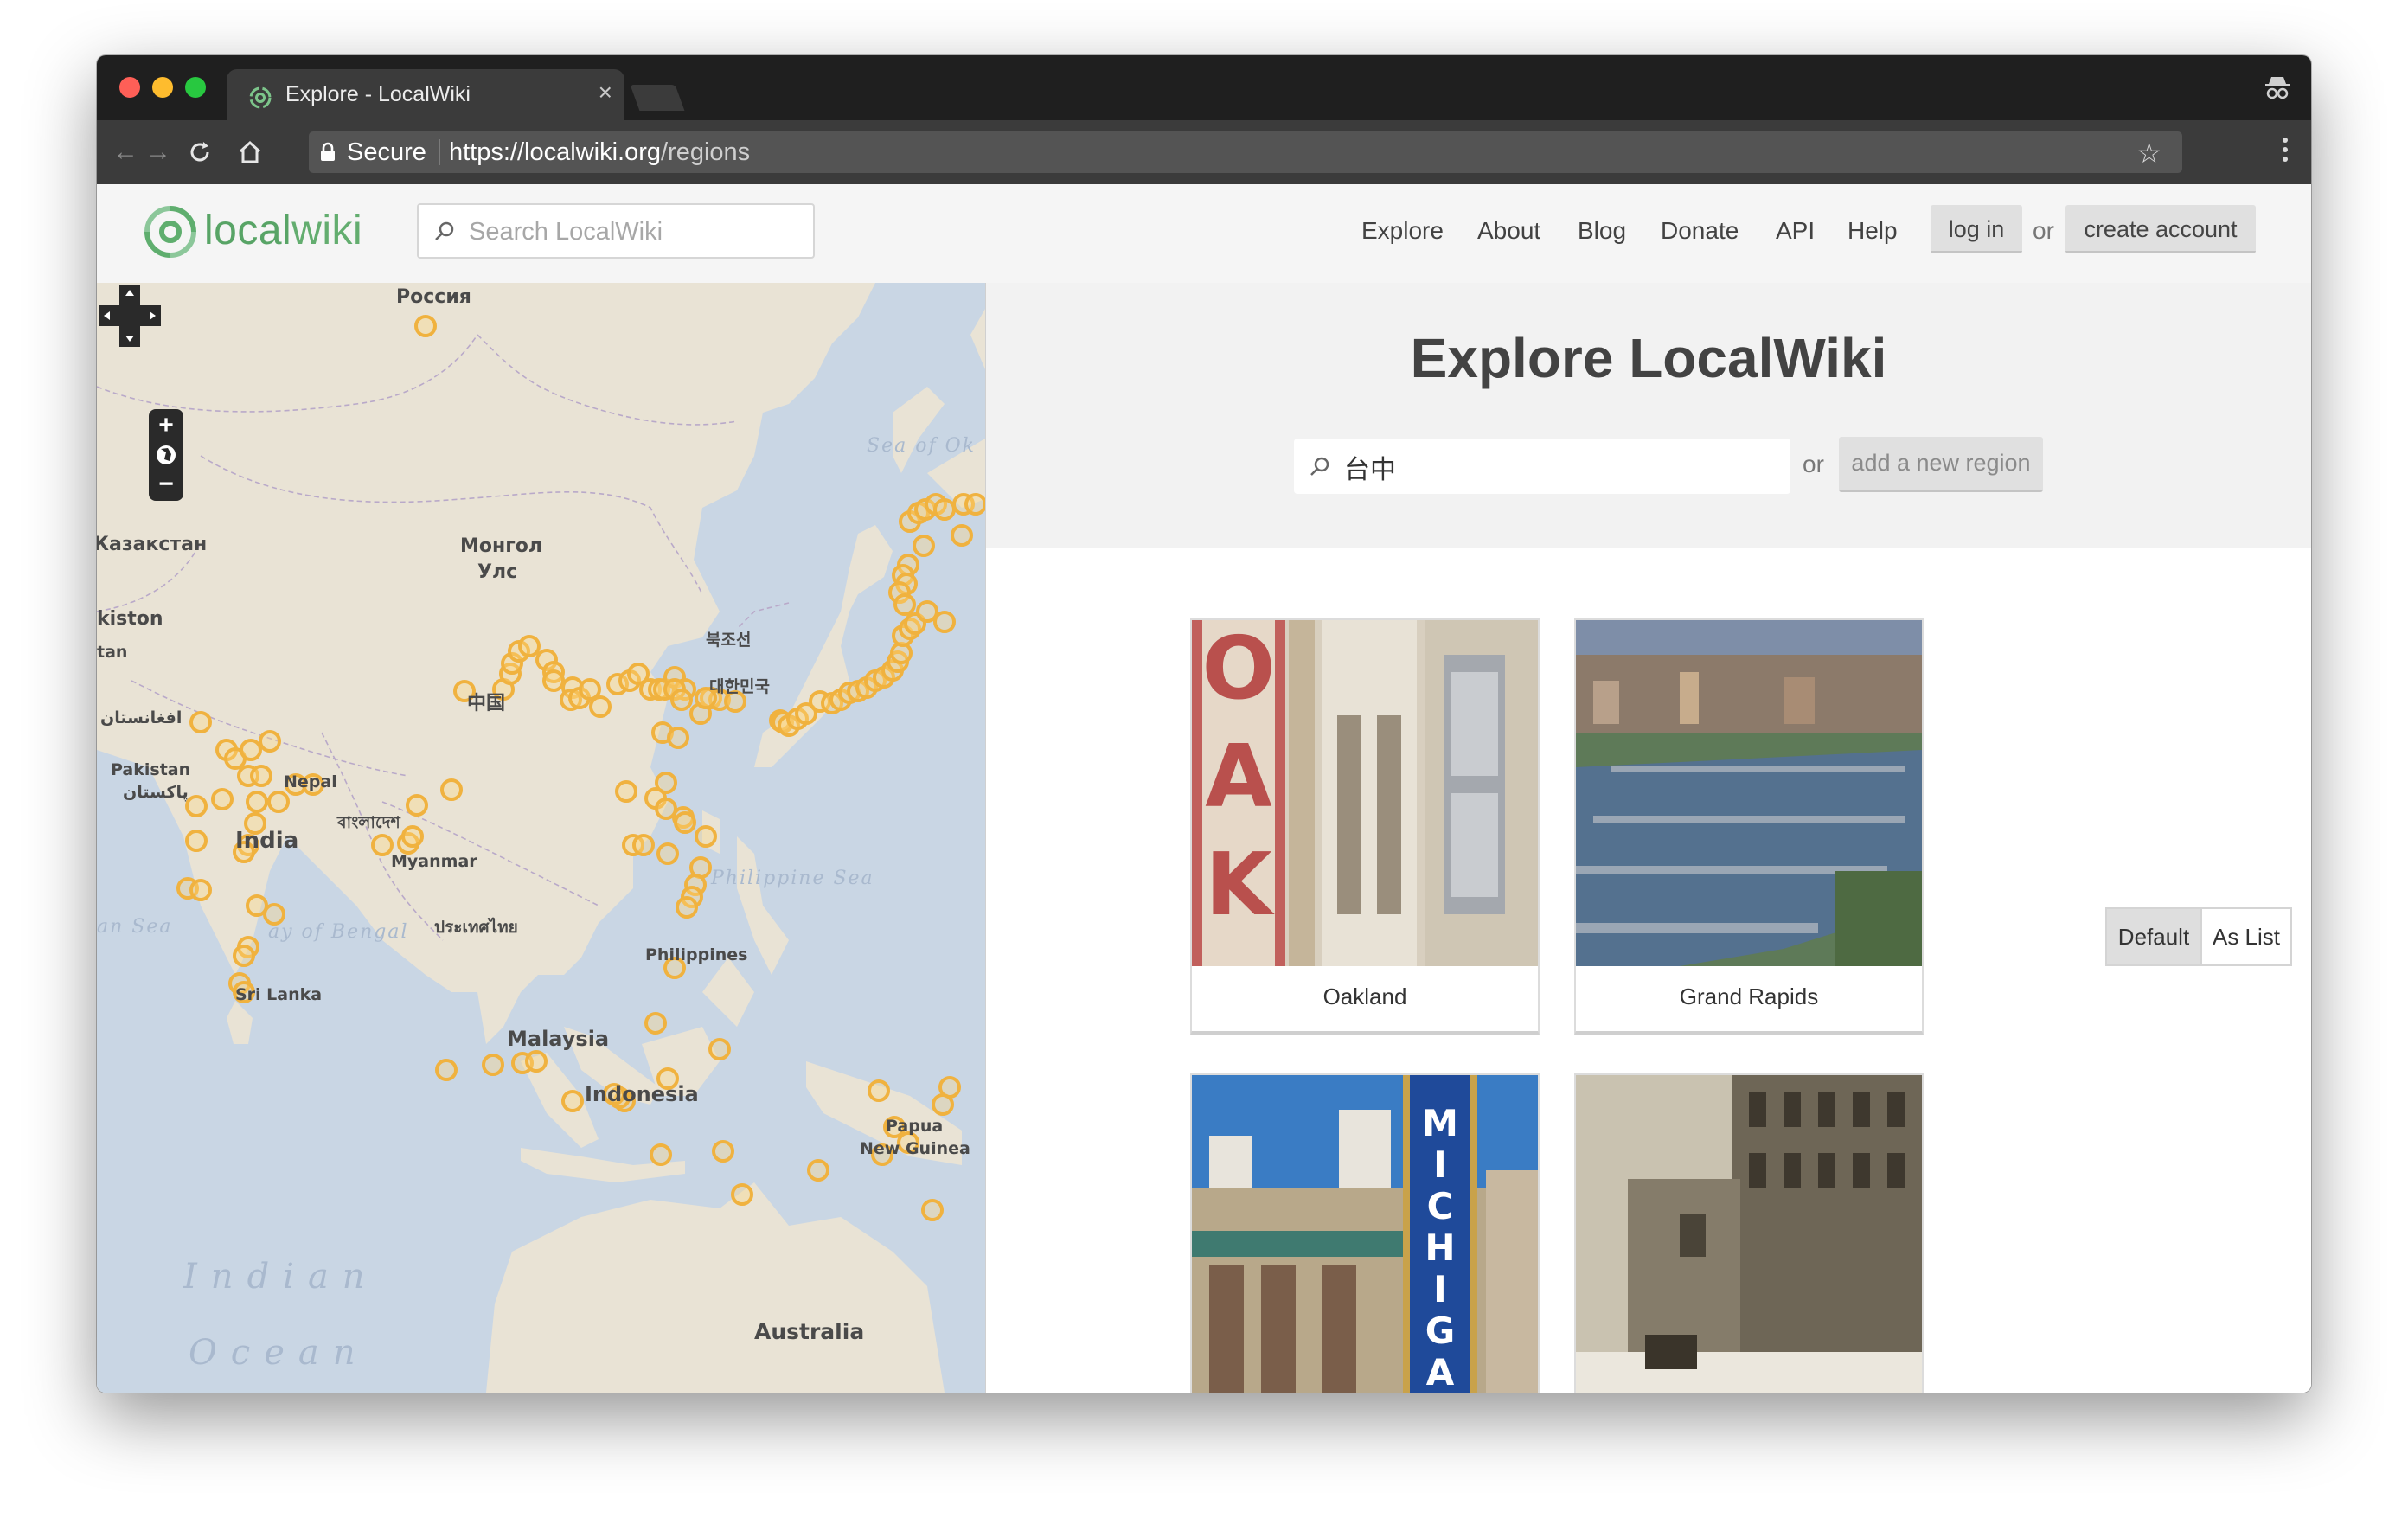 This screenshot has width=2408, height=1531. What do you see at coordinates (166, 484) in the screenshot?
I see `zoom-out-icon: −` at bounding box center [166, 484].